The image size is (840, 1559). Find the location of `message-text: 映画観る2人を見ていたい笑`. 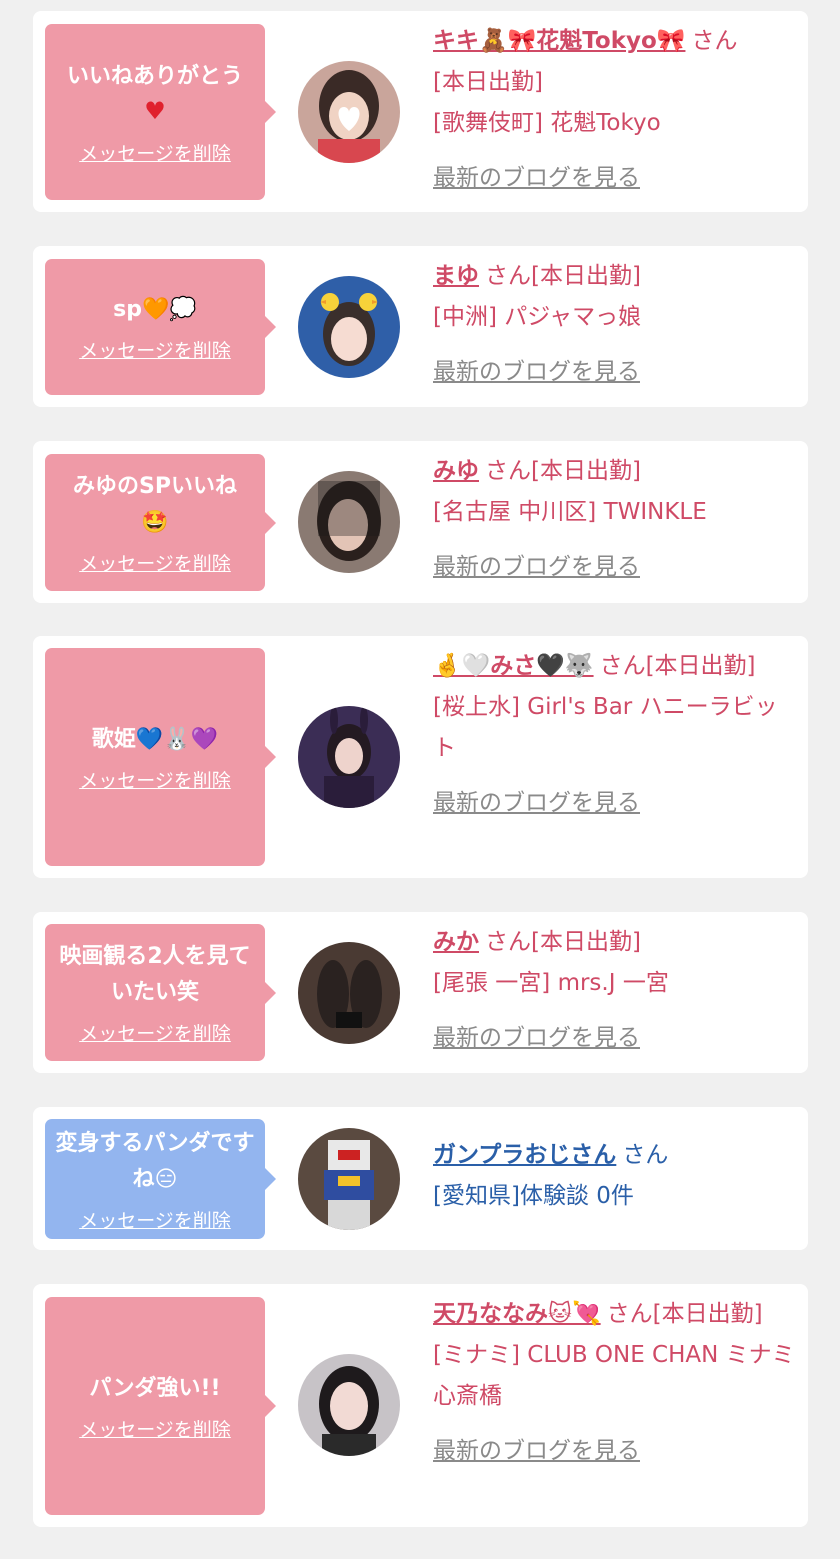

message-text: 映画観る2人を見ていたい笑 is located at coordinates (155, 974).